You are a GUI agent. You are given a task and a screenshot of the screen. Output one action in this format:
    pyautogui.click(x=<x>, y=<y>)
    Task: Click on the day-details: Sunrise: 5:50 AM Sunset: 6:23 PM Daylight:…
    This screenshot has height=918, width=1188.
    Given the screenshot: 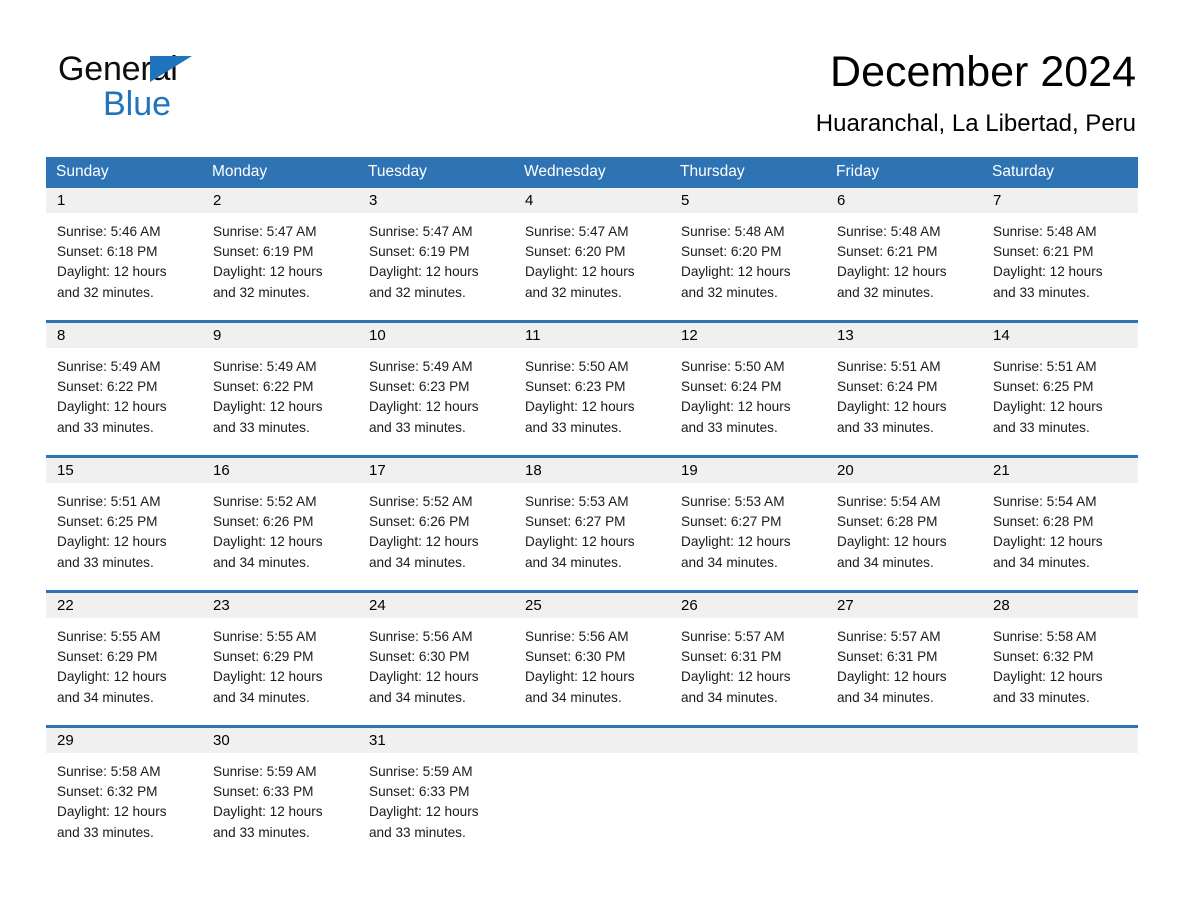 What is the action you would take?
    pyautogui.click(x=592, y=393)
    